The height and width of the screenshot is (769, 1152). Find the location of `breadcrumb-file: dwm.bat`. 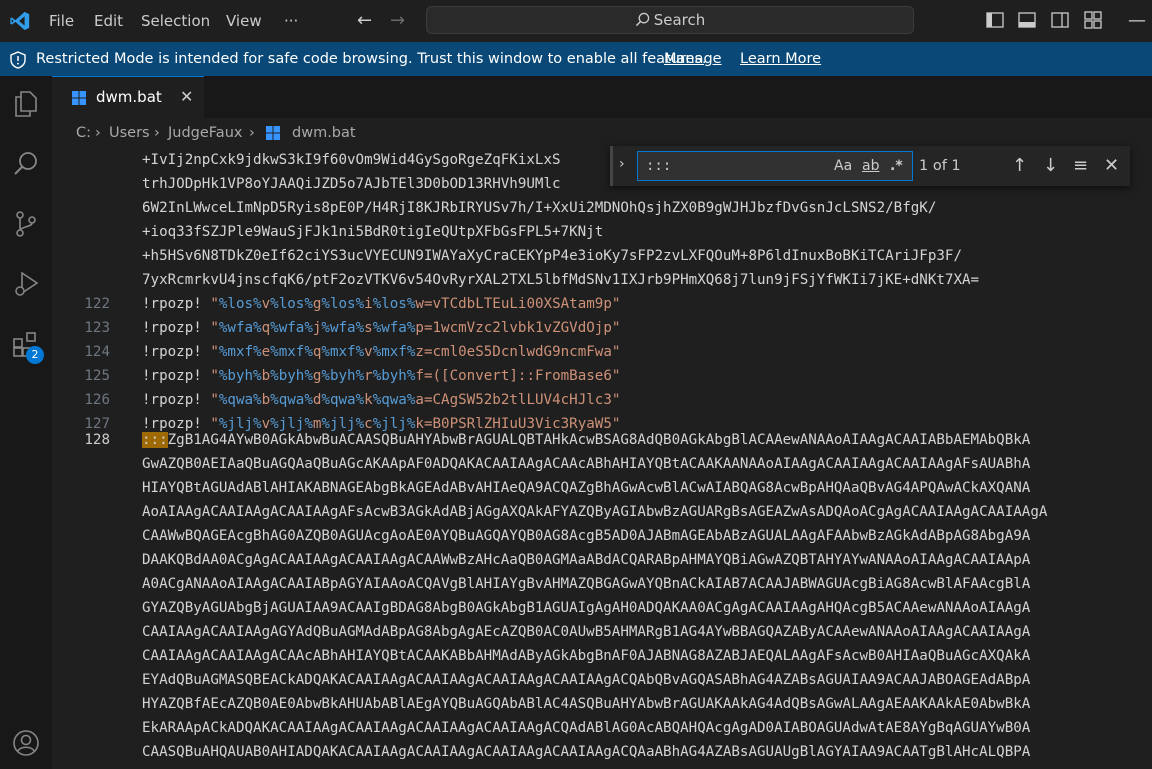

breadcrumb-file: dwm.bat is located at coordinates (324, 133).